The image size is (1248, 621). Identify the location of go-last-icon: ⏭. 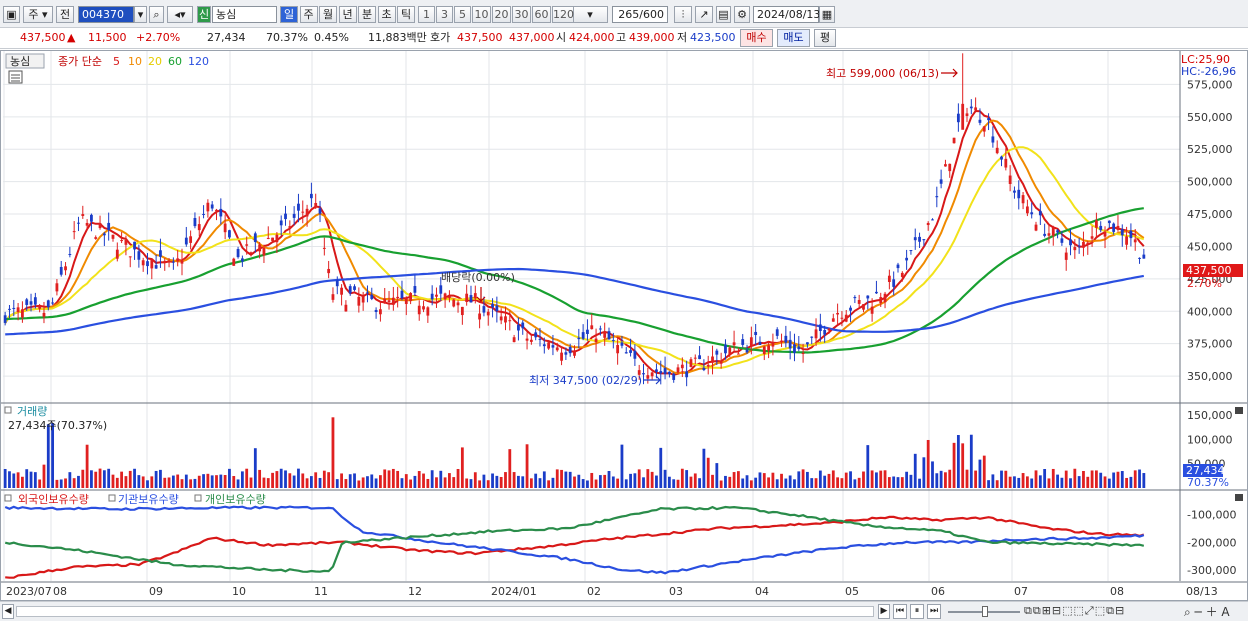
(934, 611).